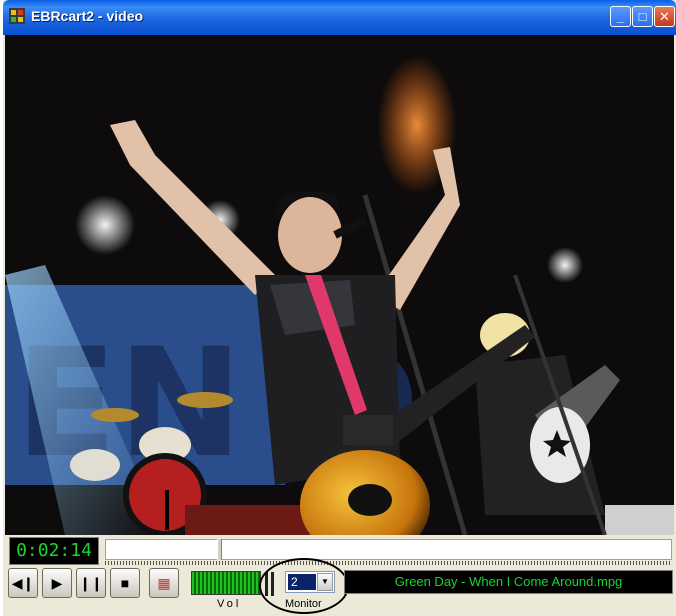 This screenshot has width=676, height=616. I want to click on close-button: ✕, so click(664, 16).